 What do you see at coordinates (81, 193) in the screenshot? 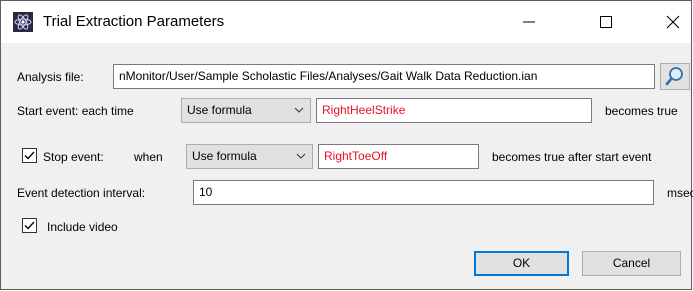
I see `detection-interval-label: Event detection interval:` at bounding box center [81, 193].